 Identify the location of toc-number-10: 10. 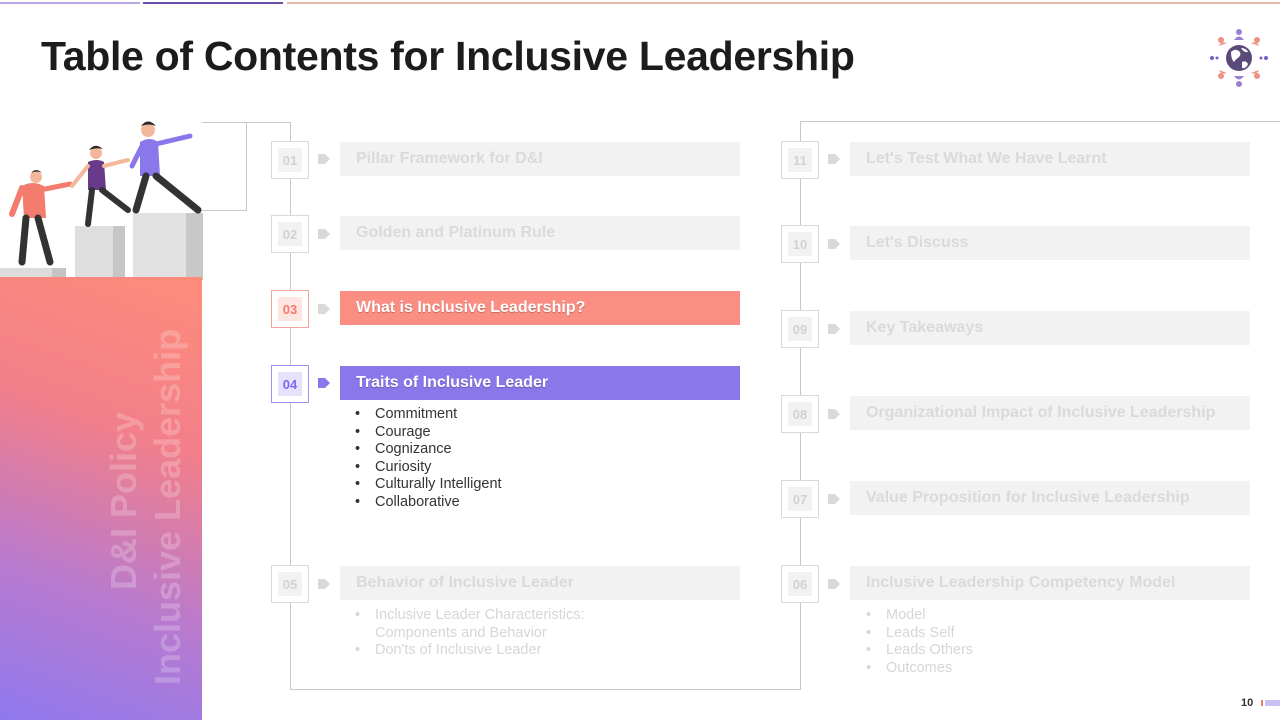
(800, 244).